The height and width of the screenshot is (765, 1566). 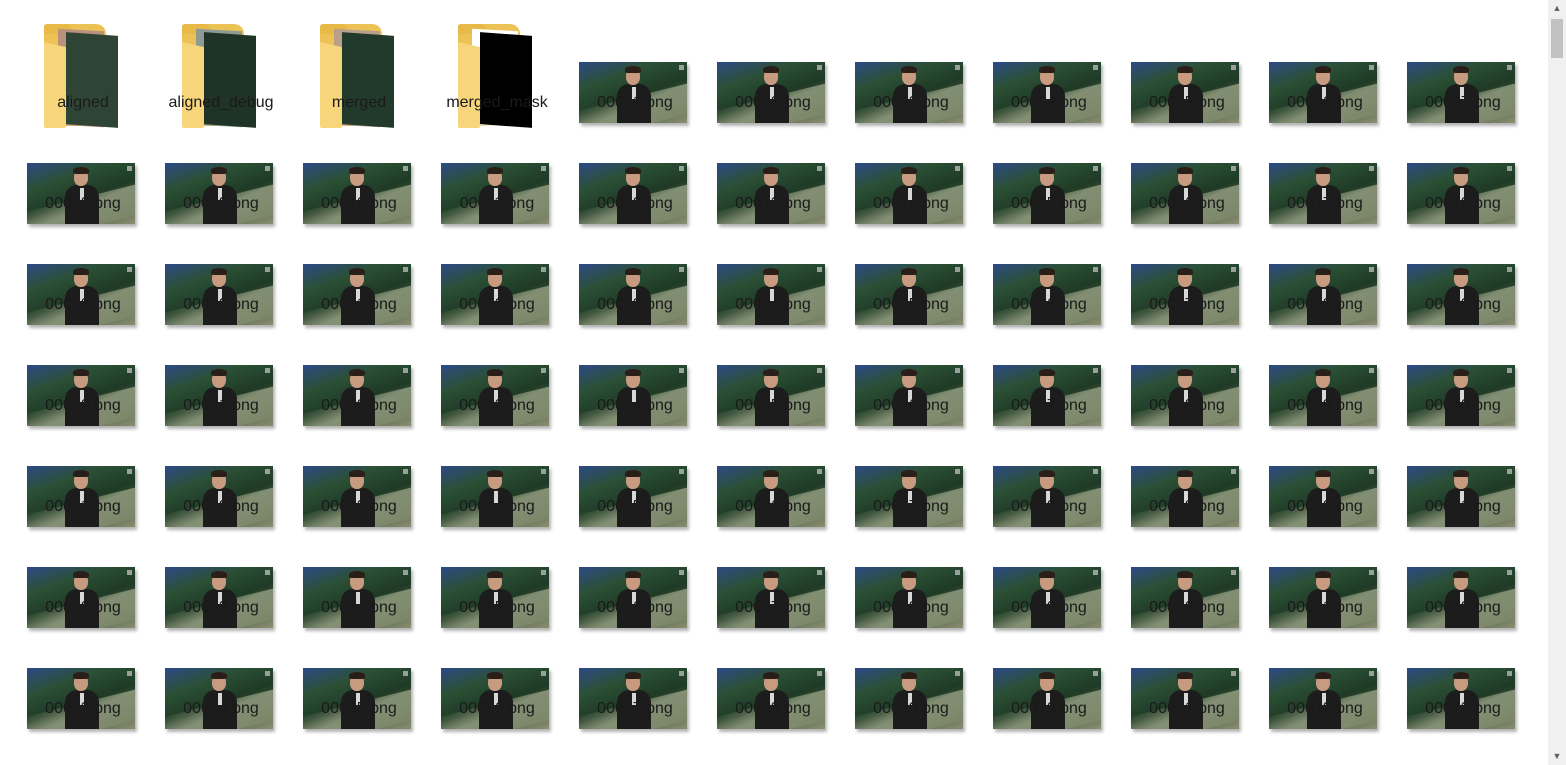 I want to click on file-name: 00069.png, so click(x=911, y=708).